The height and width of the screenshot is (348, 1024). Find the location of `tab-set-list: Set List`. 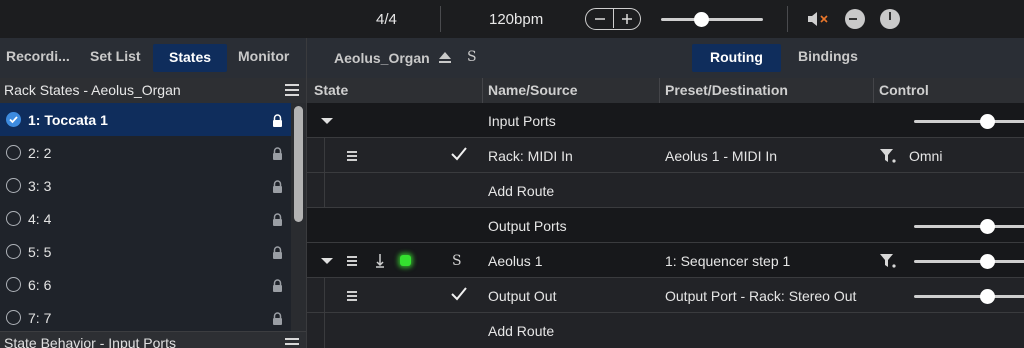

tab-set-list: Set List is located at coordinates (115, 56).